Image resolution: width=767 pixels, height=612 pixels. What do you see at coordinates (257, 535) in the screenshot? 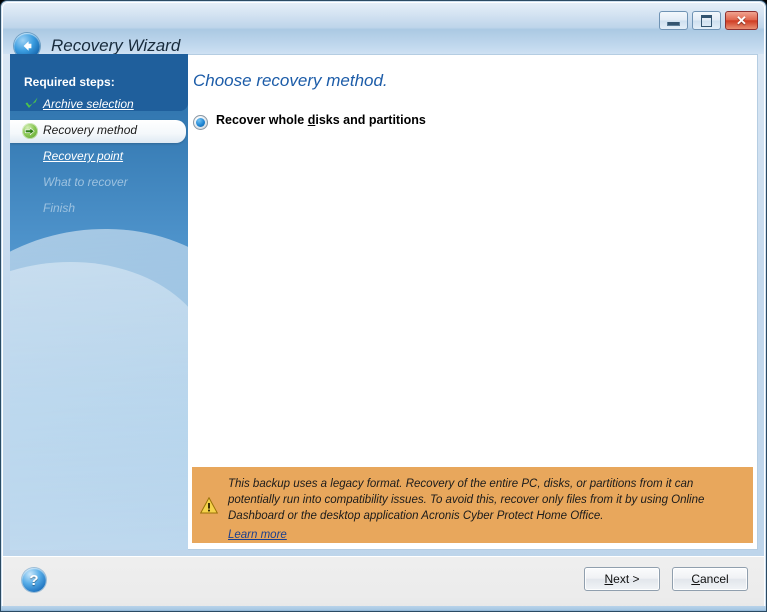
I see `learn-more-link: Learn more` at bounding box center [257, 535].